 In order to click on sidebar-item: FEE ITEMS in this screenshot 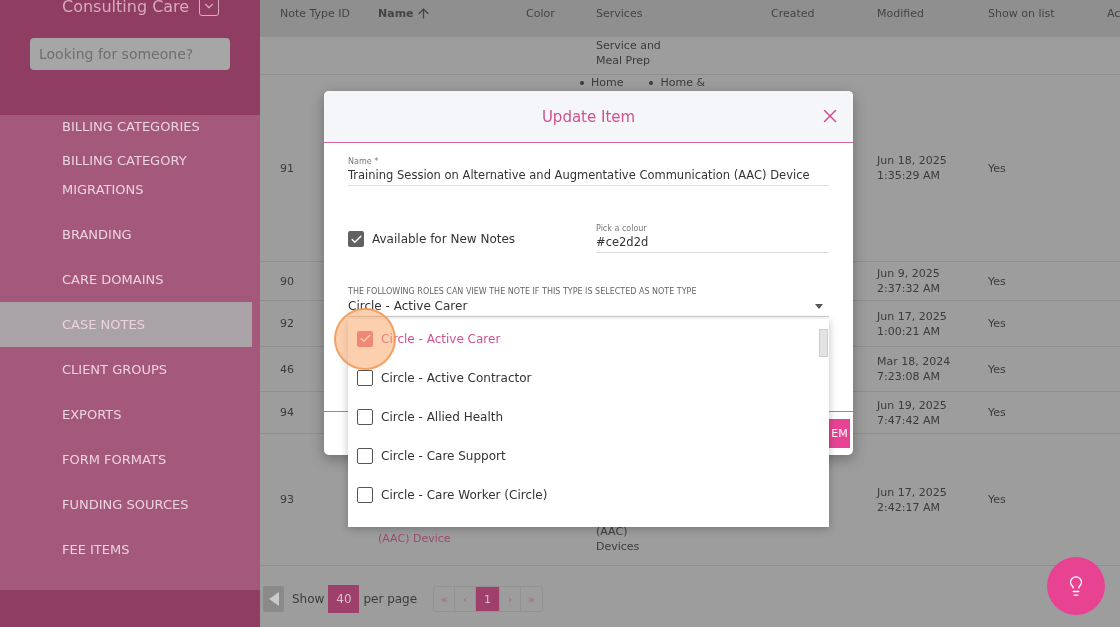, I will do `click(126, 549)`.